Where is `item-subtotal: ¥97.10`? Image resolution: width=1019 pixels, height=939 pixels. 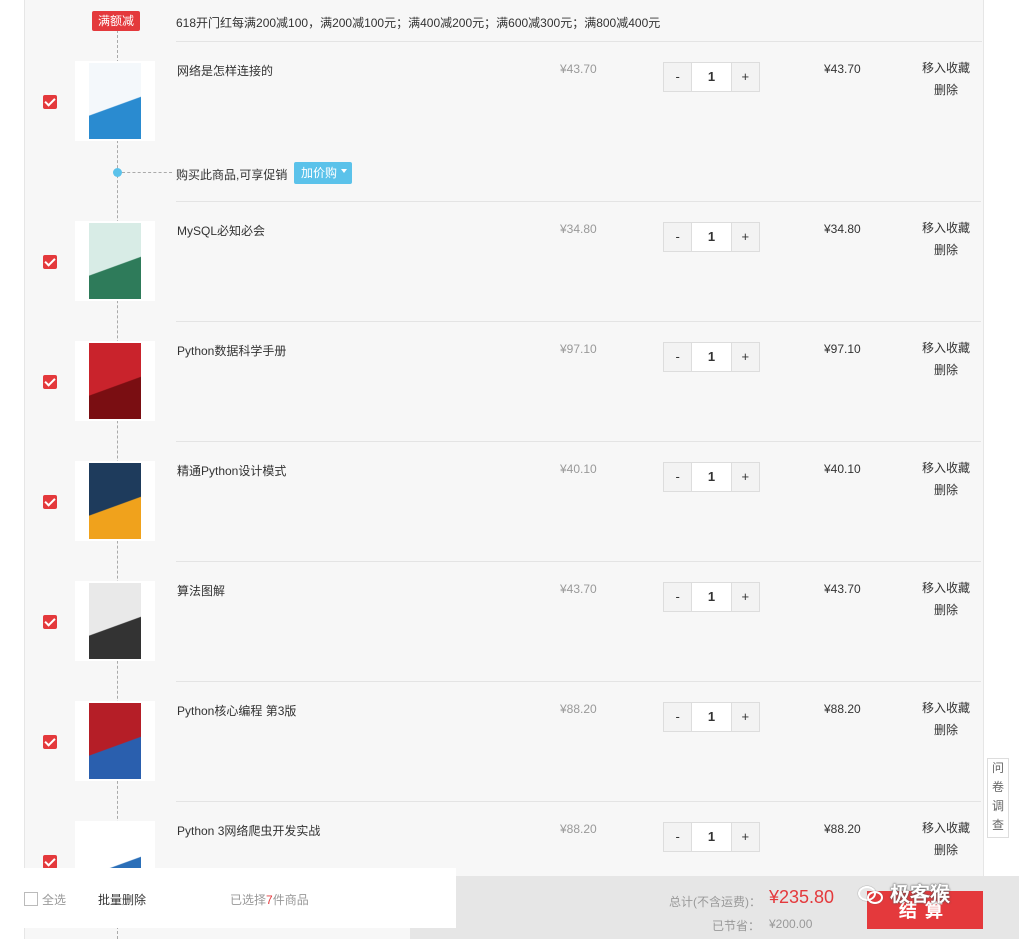 item-subtotal: ¥97.10 is located at coordinates (842, 349).